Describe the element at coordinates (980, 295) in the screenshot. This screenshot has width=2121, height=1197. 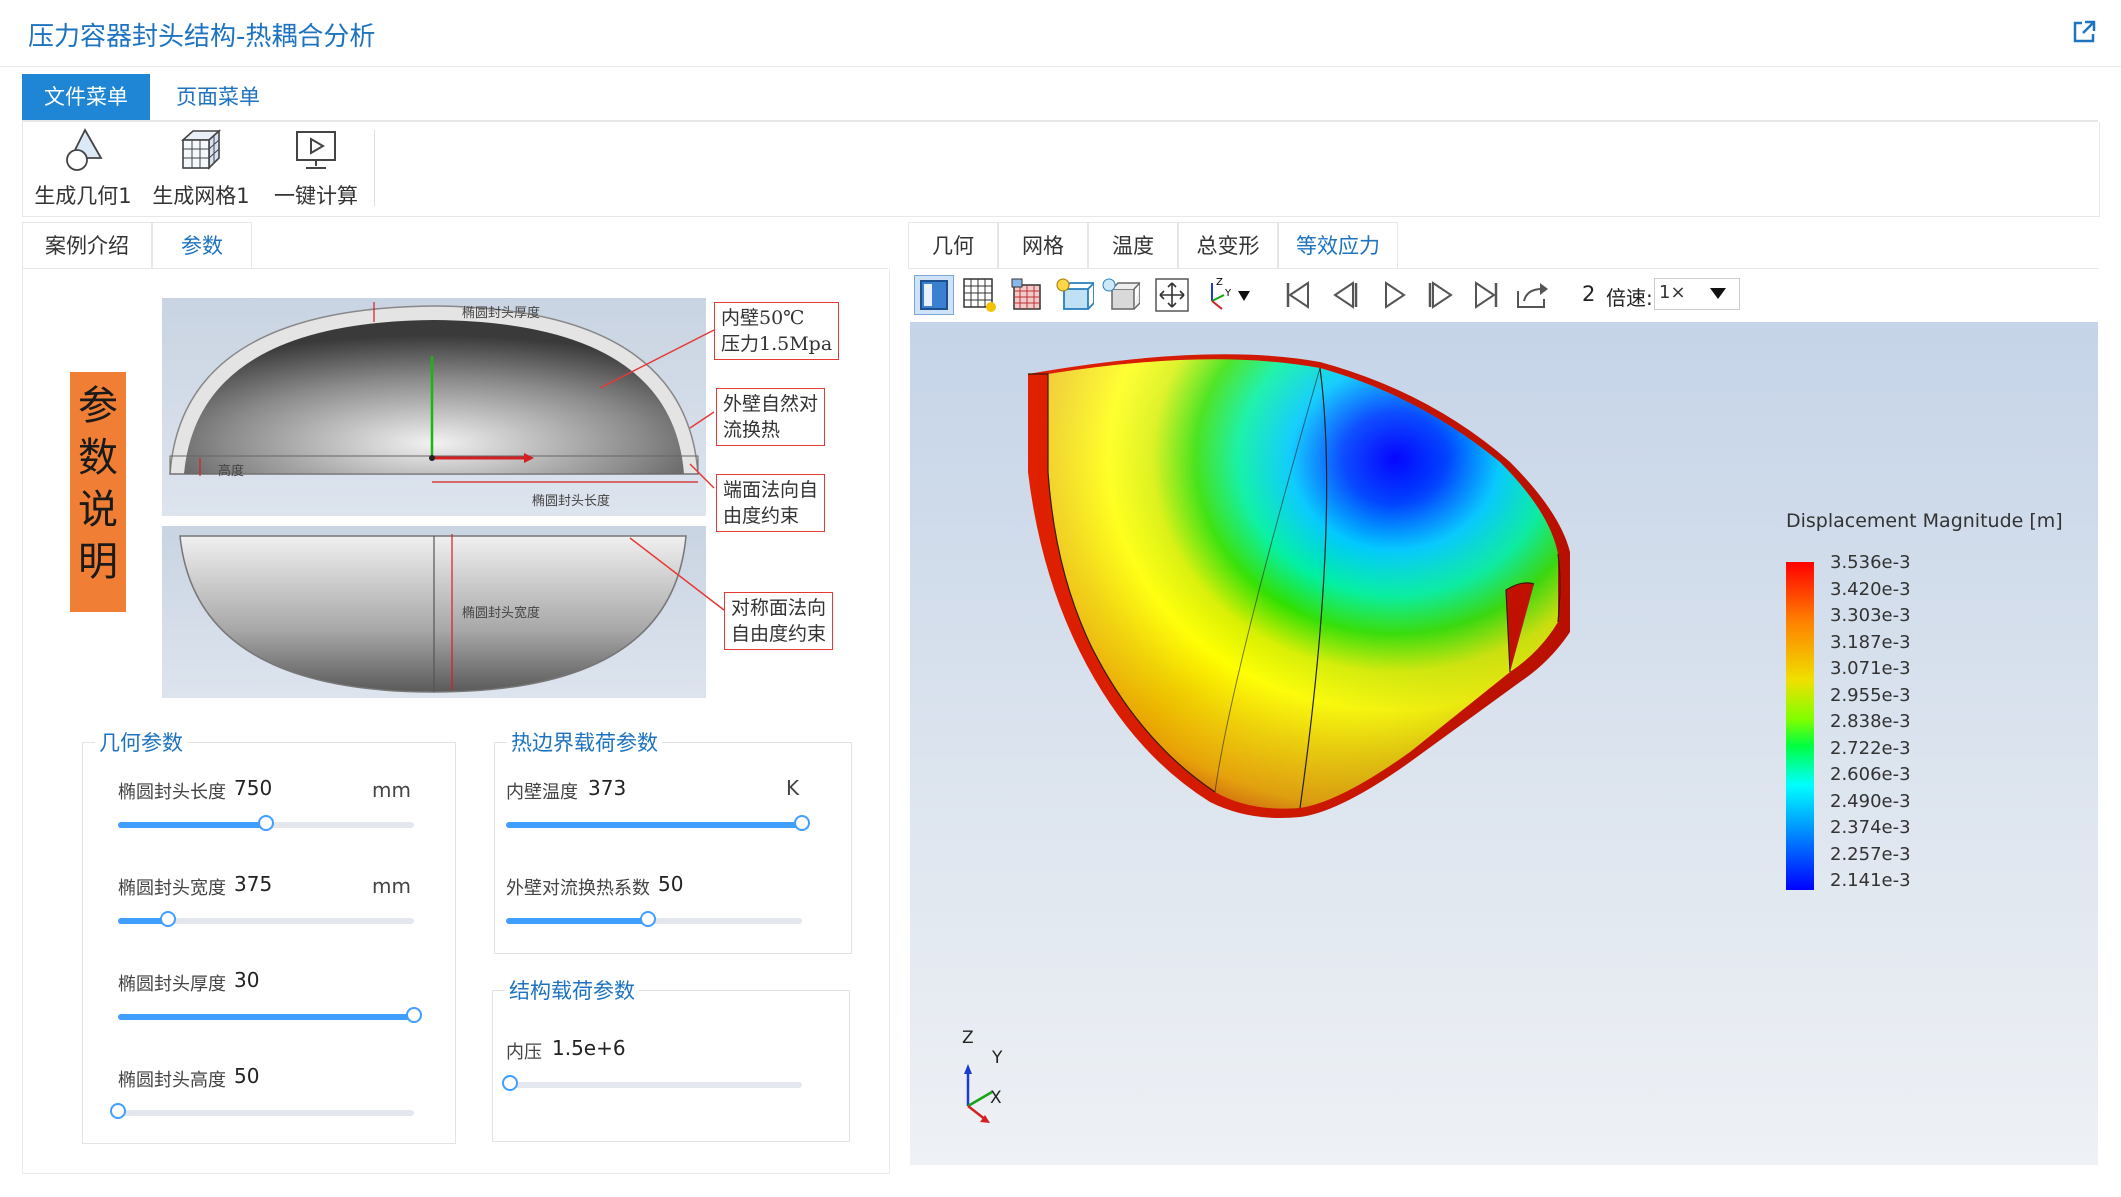
I see `mesh-grid-icon` at that location.